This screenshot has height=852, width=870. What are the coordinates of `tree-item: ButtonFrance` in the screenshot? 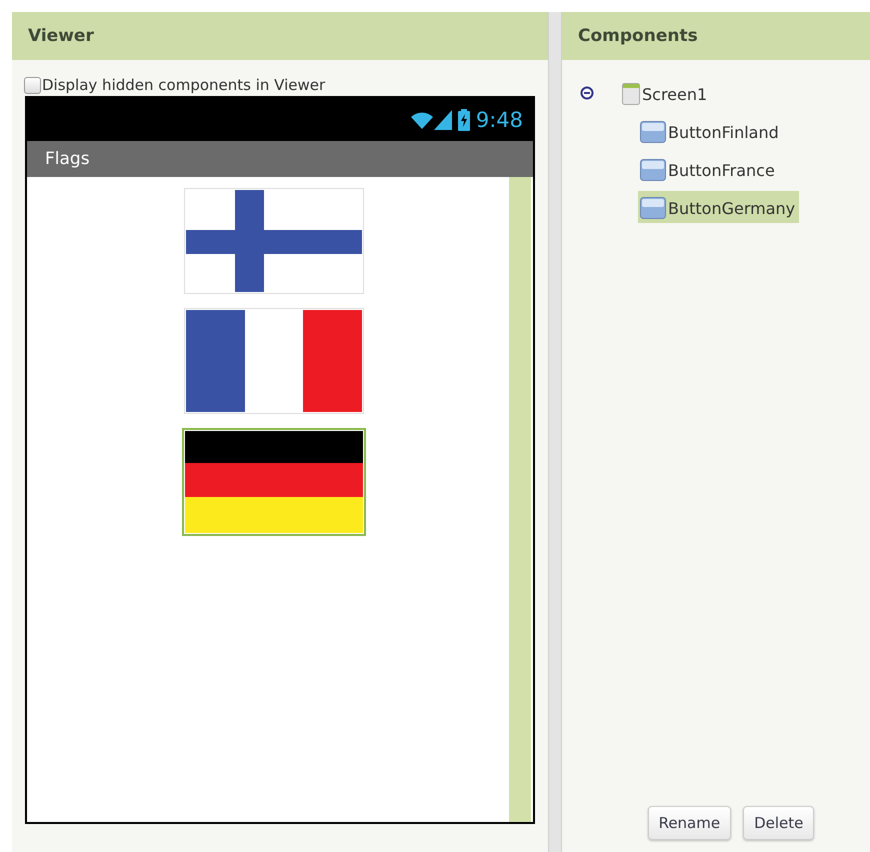 It's located at (708, 169).